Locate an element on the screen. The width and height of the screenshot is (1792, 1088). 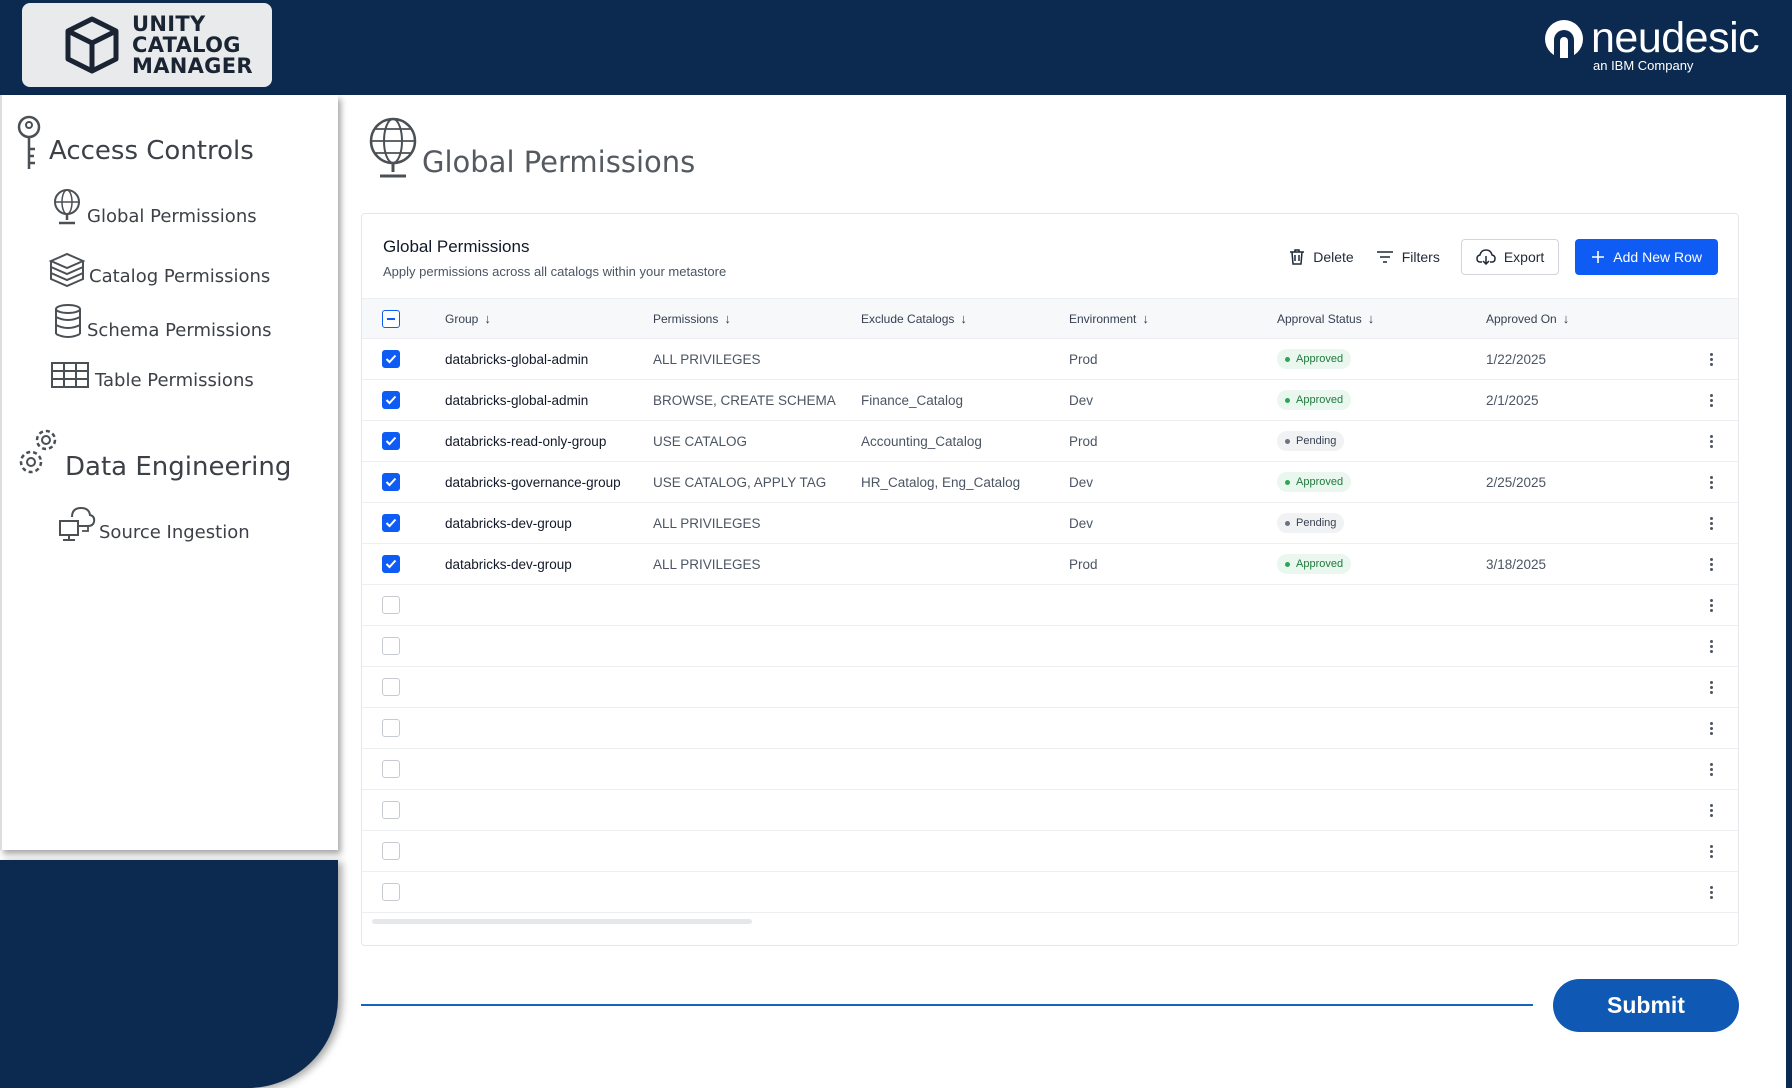
sort-arrow-icon: ↓ is located at coordinates (1145, 318).